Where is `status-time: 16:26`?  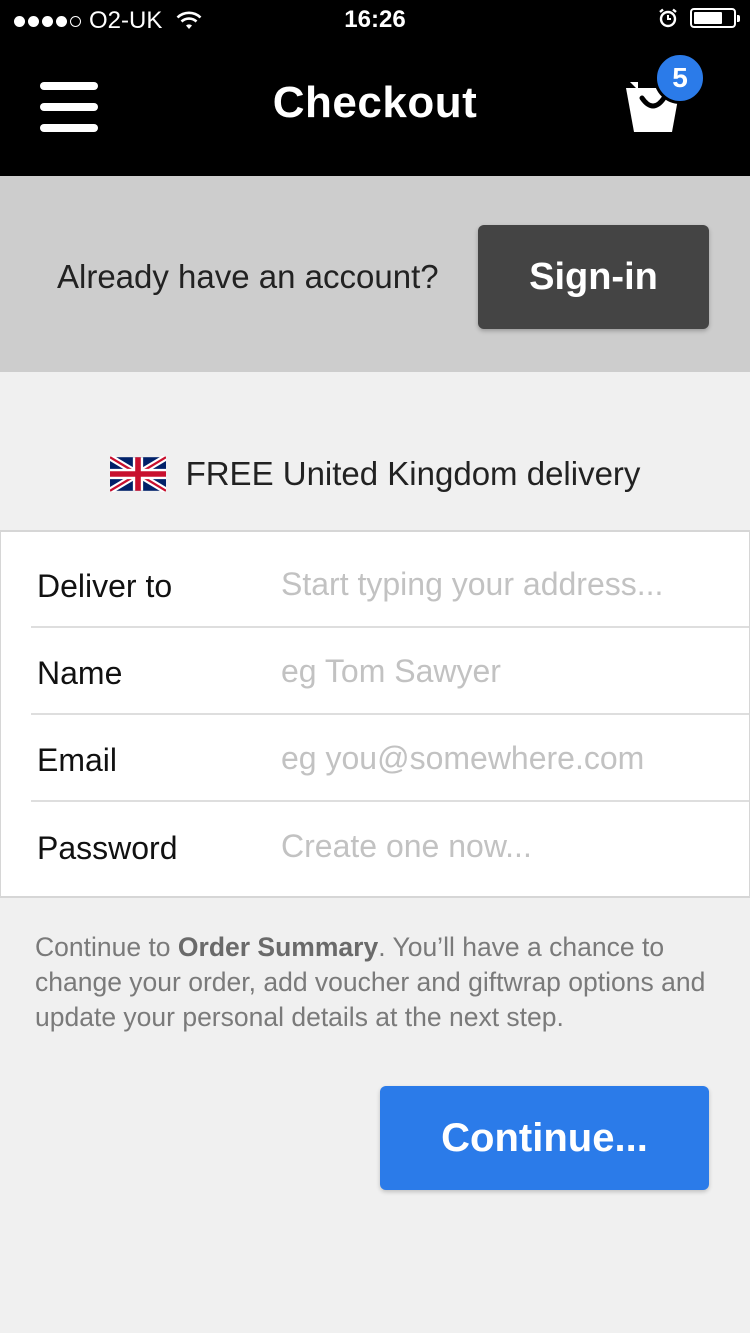
status-time: 16:26 is located at coordinates (375, 19).